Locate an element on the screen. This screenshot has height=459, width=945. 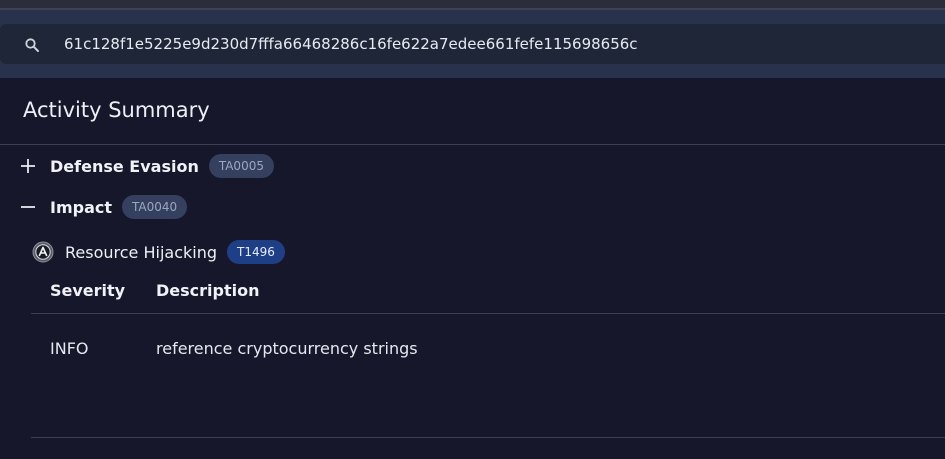
table-header-divider is located at coordinates (488, 313).